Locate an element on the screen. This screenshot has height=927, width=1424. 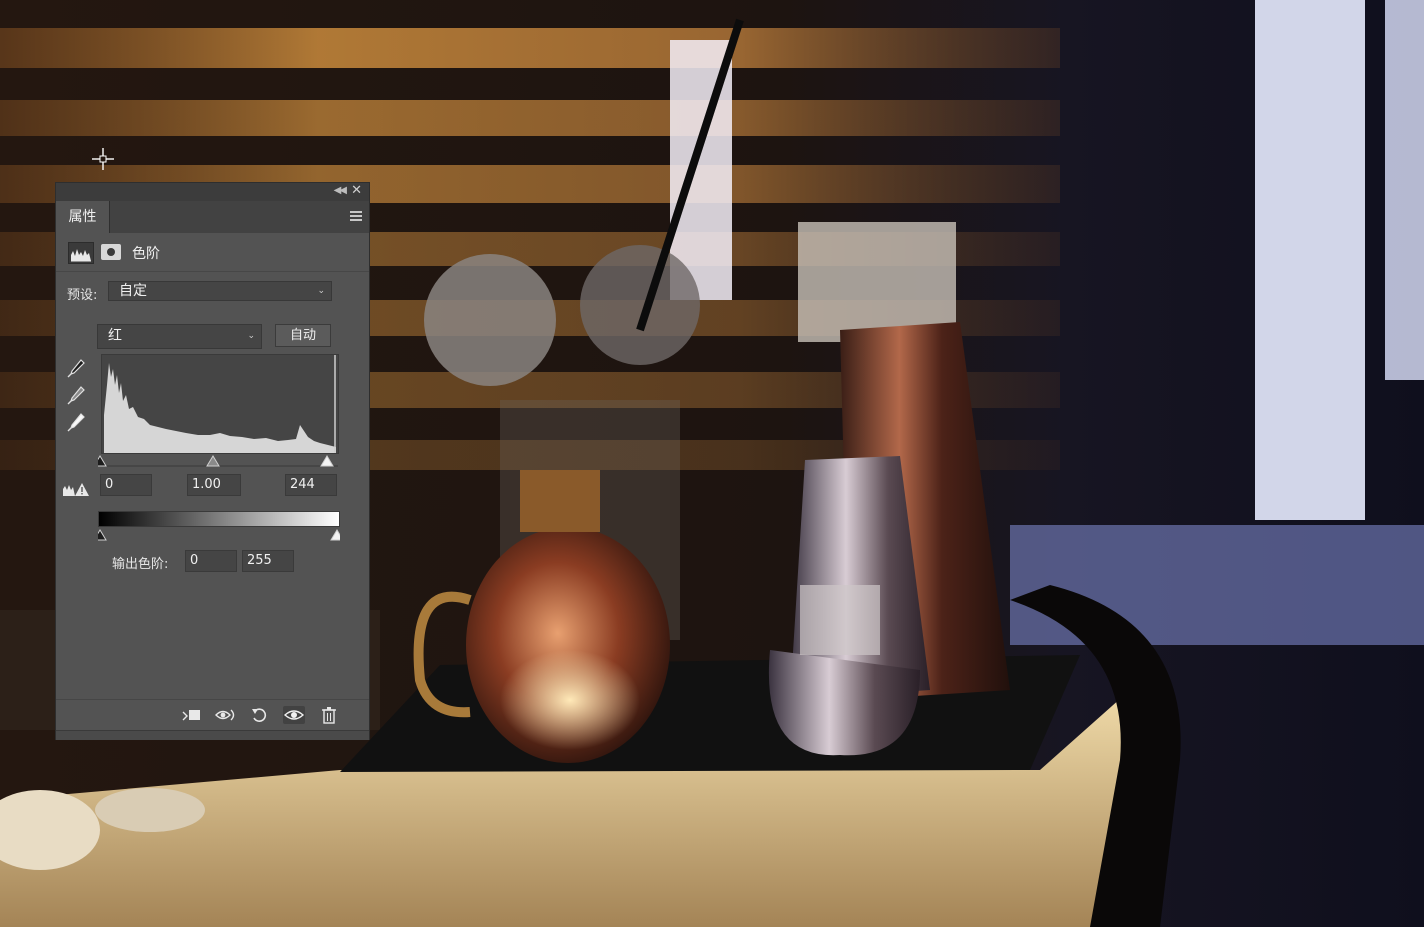
clipping-warning-icon is located at coordinates (76, 490).